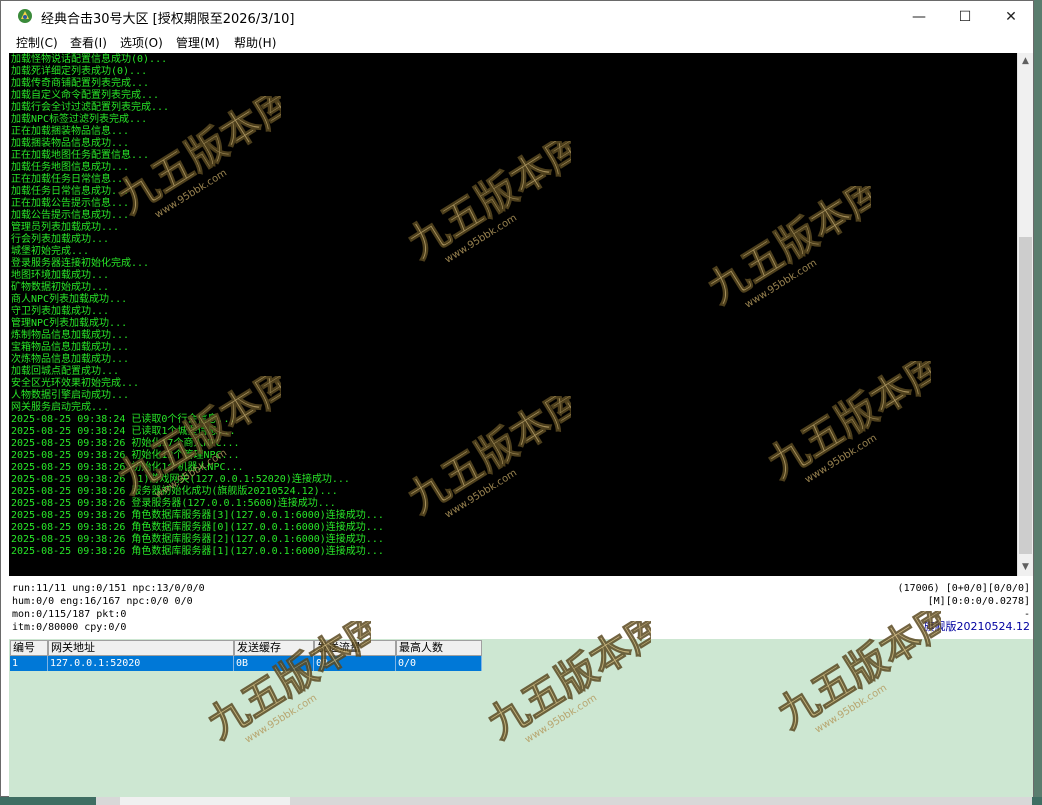 The width and height of the screenshot is (1042, 805). What do you see at coordinates (1025, 61) in the screenshot?
I see `scroll-up-icon: ▲` at bounding box center [1025, 61].